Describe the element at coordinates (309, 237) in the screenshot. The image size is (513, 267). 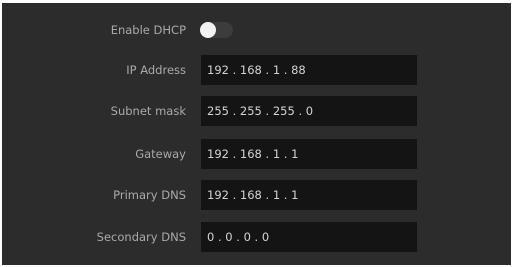
I see `secondary-dns-input: 0 . 0 . 0 . 0` at that location.